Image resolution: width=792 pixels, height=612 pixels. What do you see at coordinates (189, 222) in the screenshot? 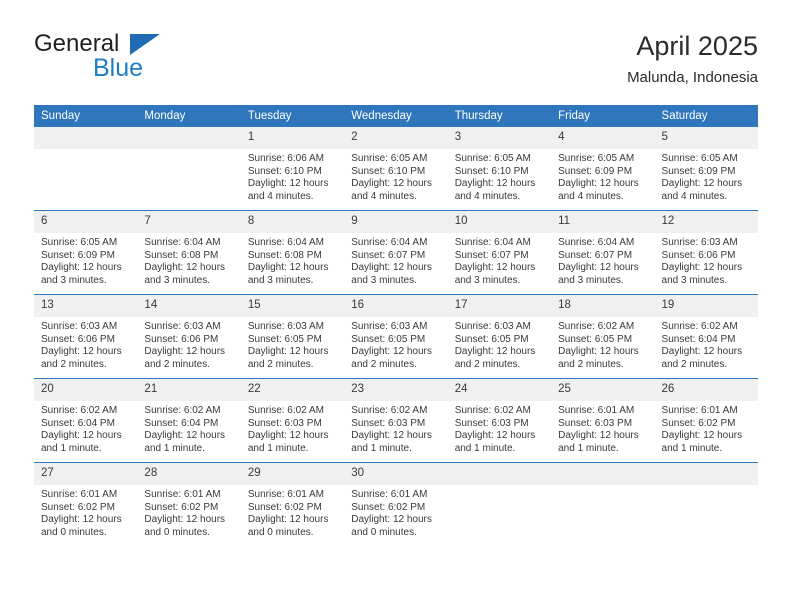
I see `day-number: 7` at bounding box center [189, 222].